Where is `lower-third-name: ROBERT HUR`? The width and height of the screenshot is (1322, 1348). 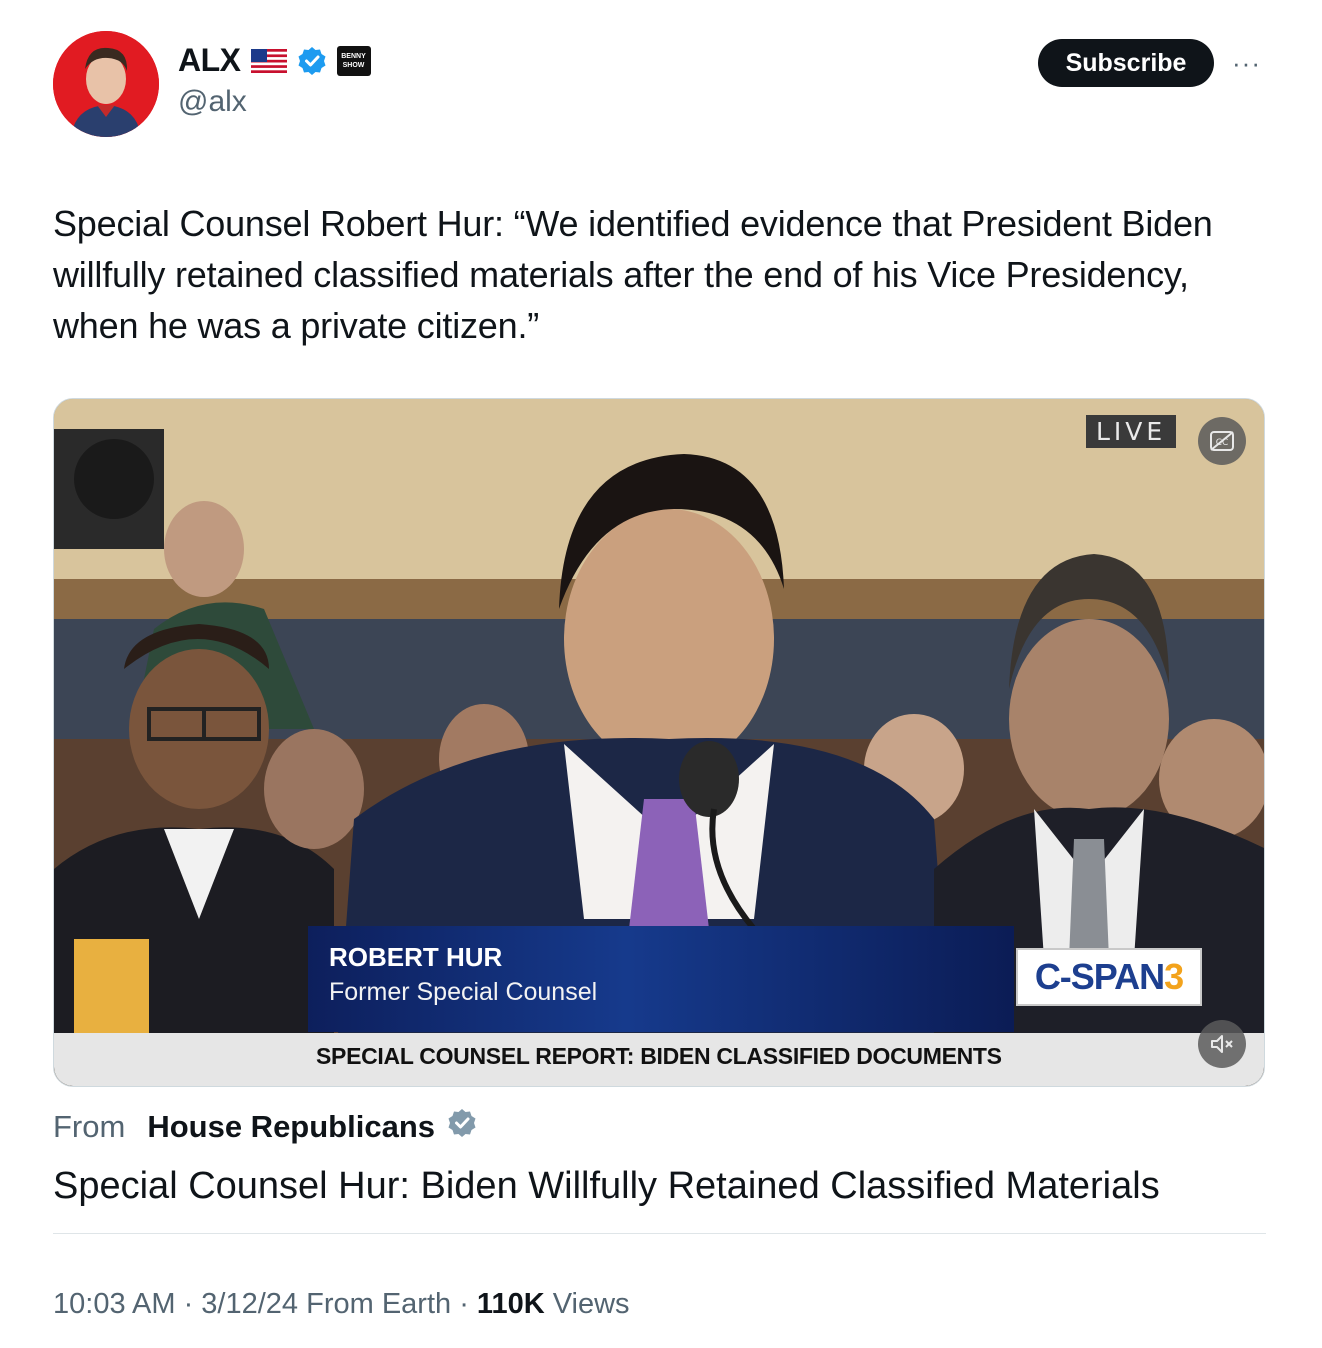 lower-third-name: ROBERT HUR is located at coordinates (416, 957).